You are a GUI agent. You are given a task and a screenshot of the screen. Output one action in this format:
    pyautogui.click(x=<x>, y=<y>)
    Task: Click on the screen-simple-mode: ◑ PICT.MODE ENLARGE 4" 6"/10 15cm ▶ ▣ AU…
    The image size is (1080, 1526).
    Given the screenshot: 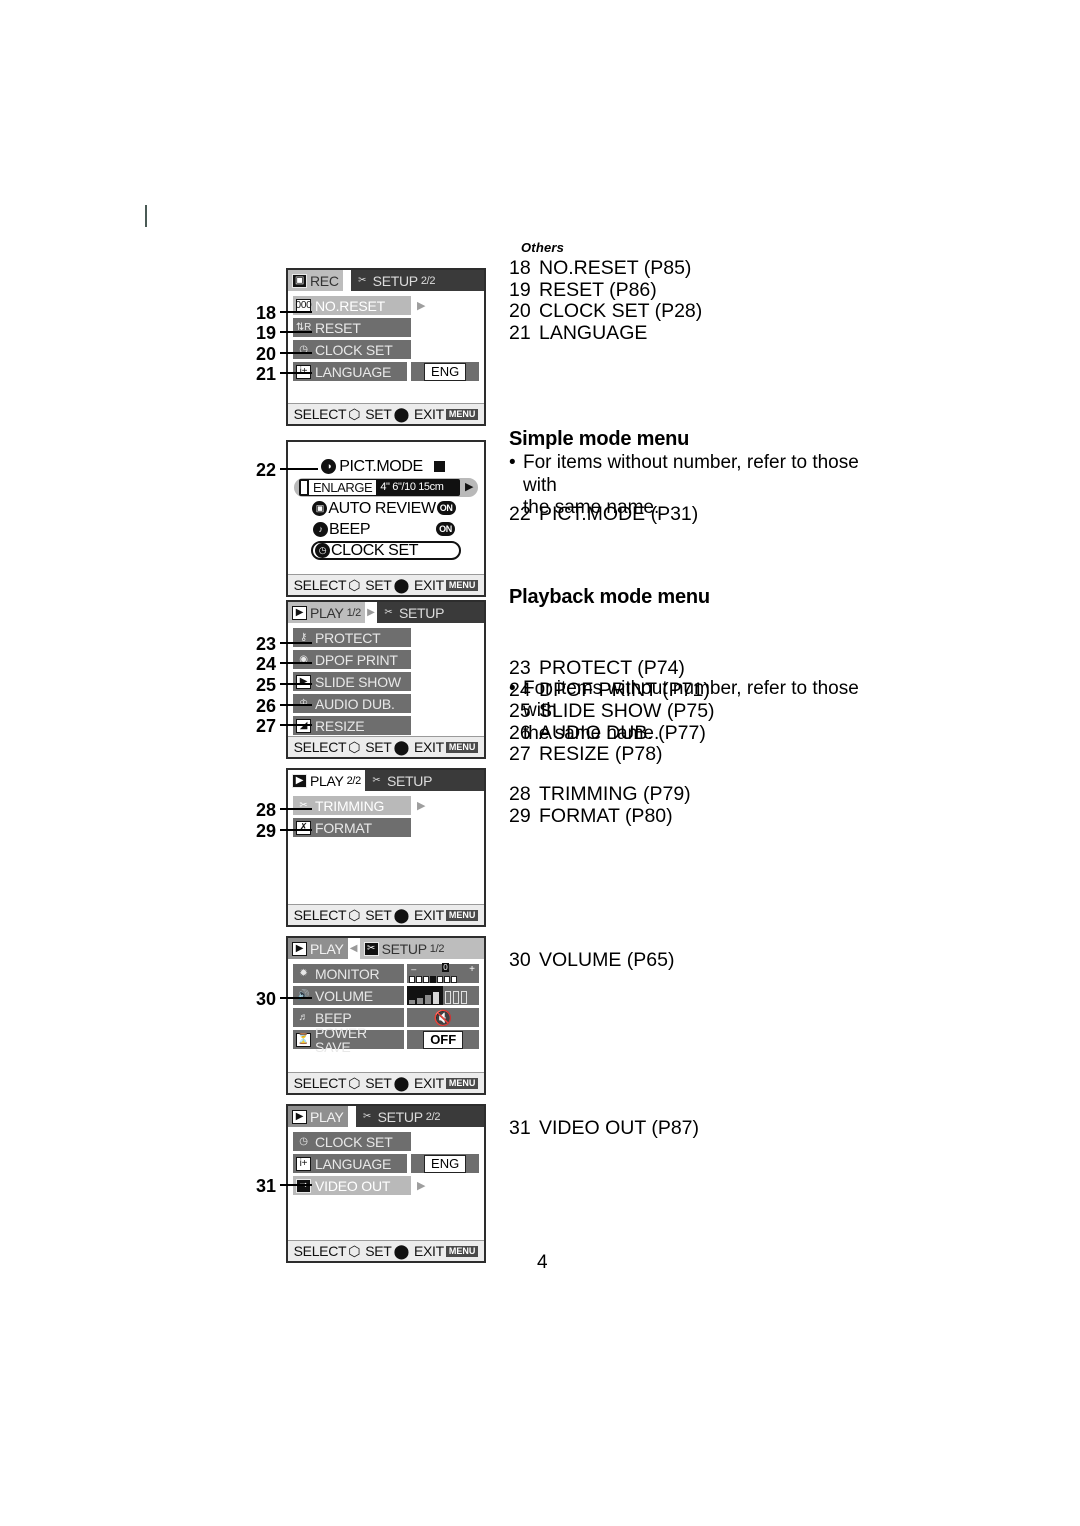 What is the action you would take?
    pyautogui.click(x=386, y=518)
    